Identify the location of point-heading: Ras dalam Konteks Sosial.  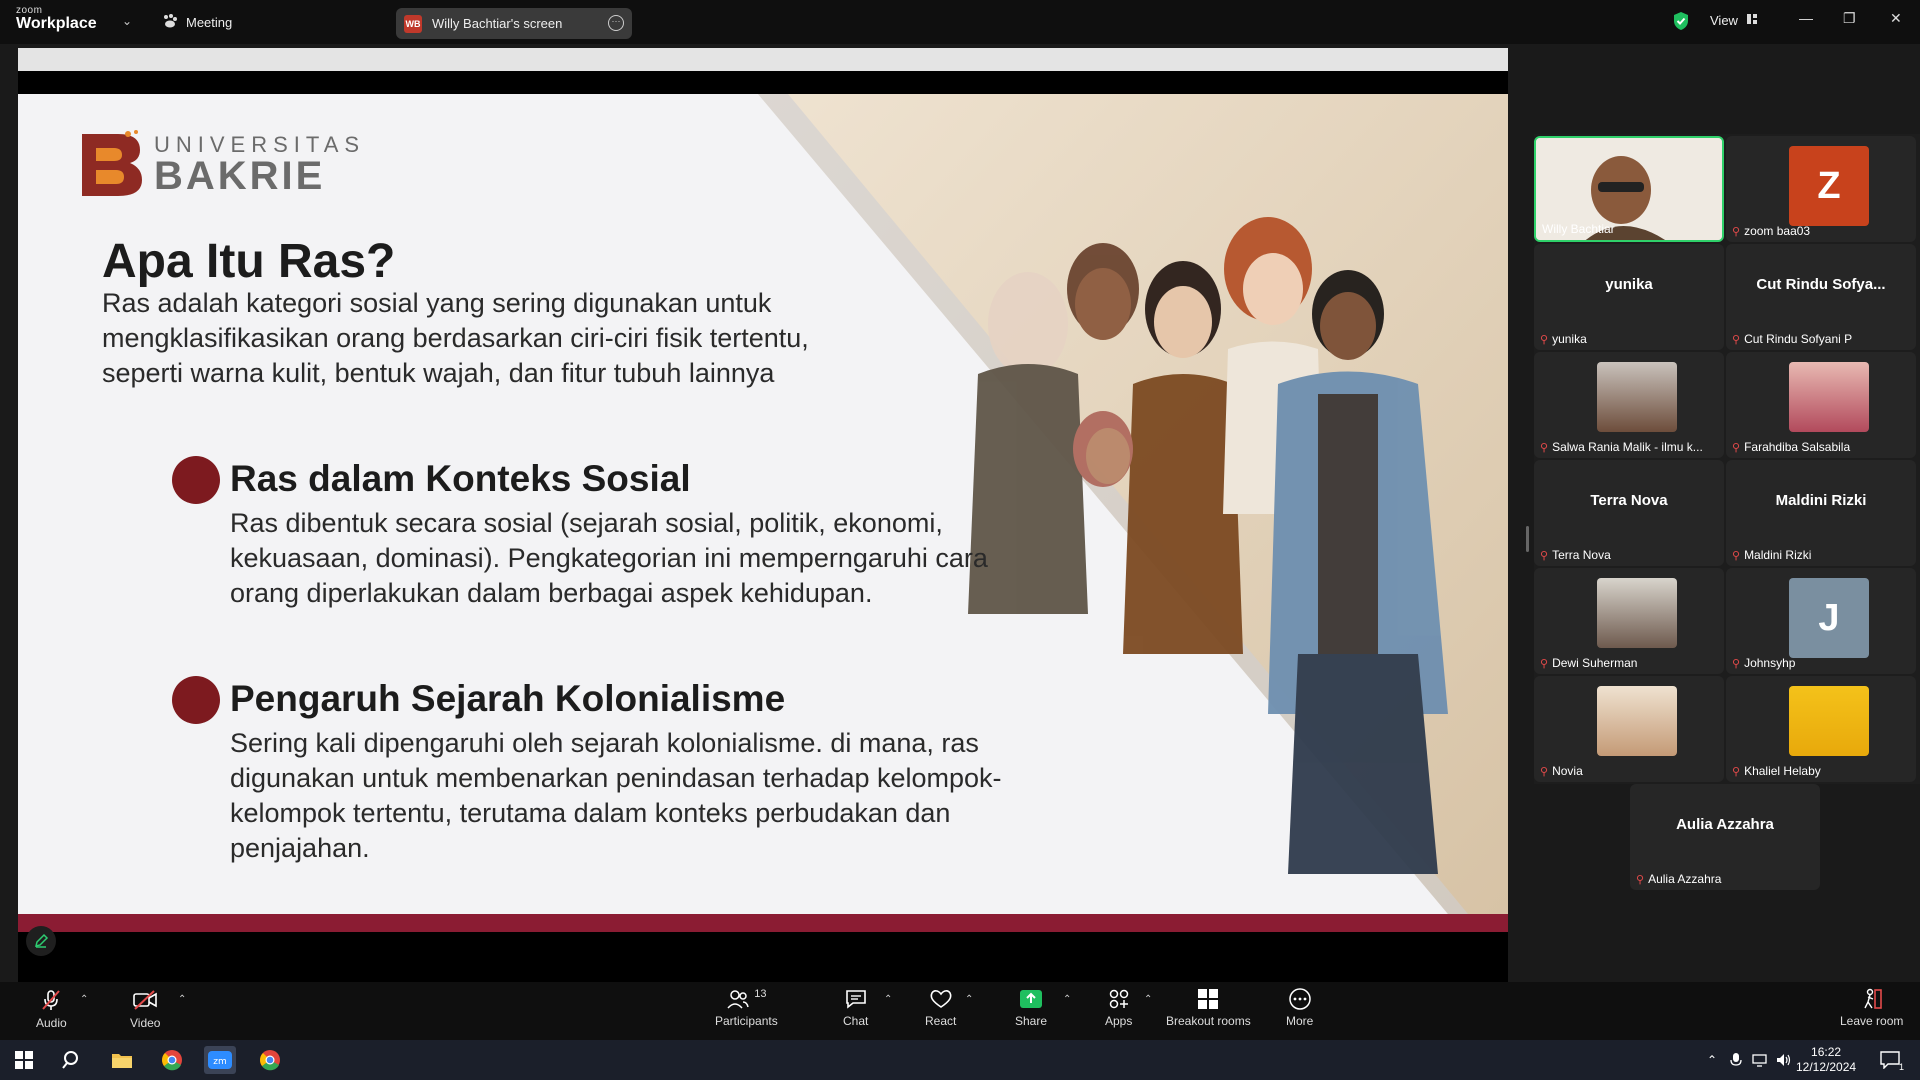
(460, 478).